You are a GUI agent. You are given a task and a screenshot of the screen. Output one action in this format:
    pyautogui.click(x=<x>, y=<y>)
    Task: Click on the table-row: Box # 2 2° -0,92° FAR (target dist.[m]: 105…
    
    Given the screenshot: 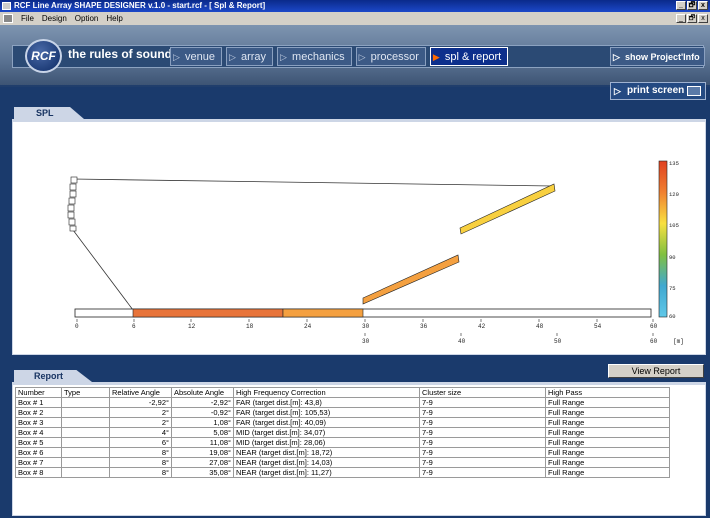 What is the action you would take?
    pyautogui.click(x=342, y=412)
    